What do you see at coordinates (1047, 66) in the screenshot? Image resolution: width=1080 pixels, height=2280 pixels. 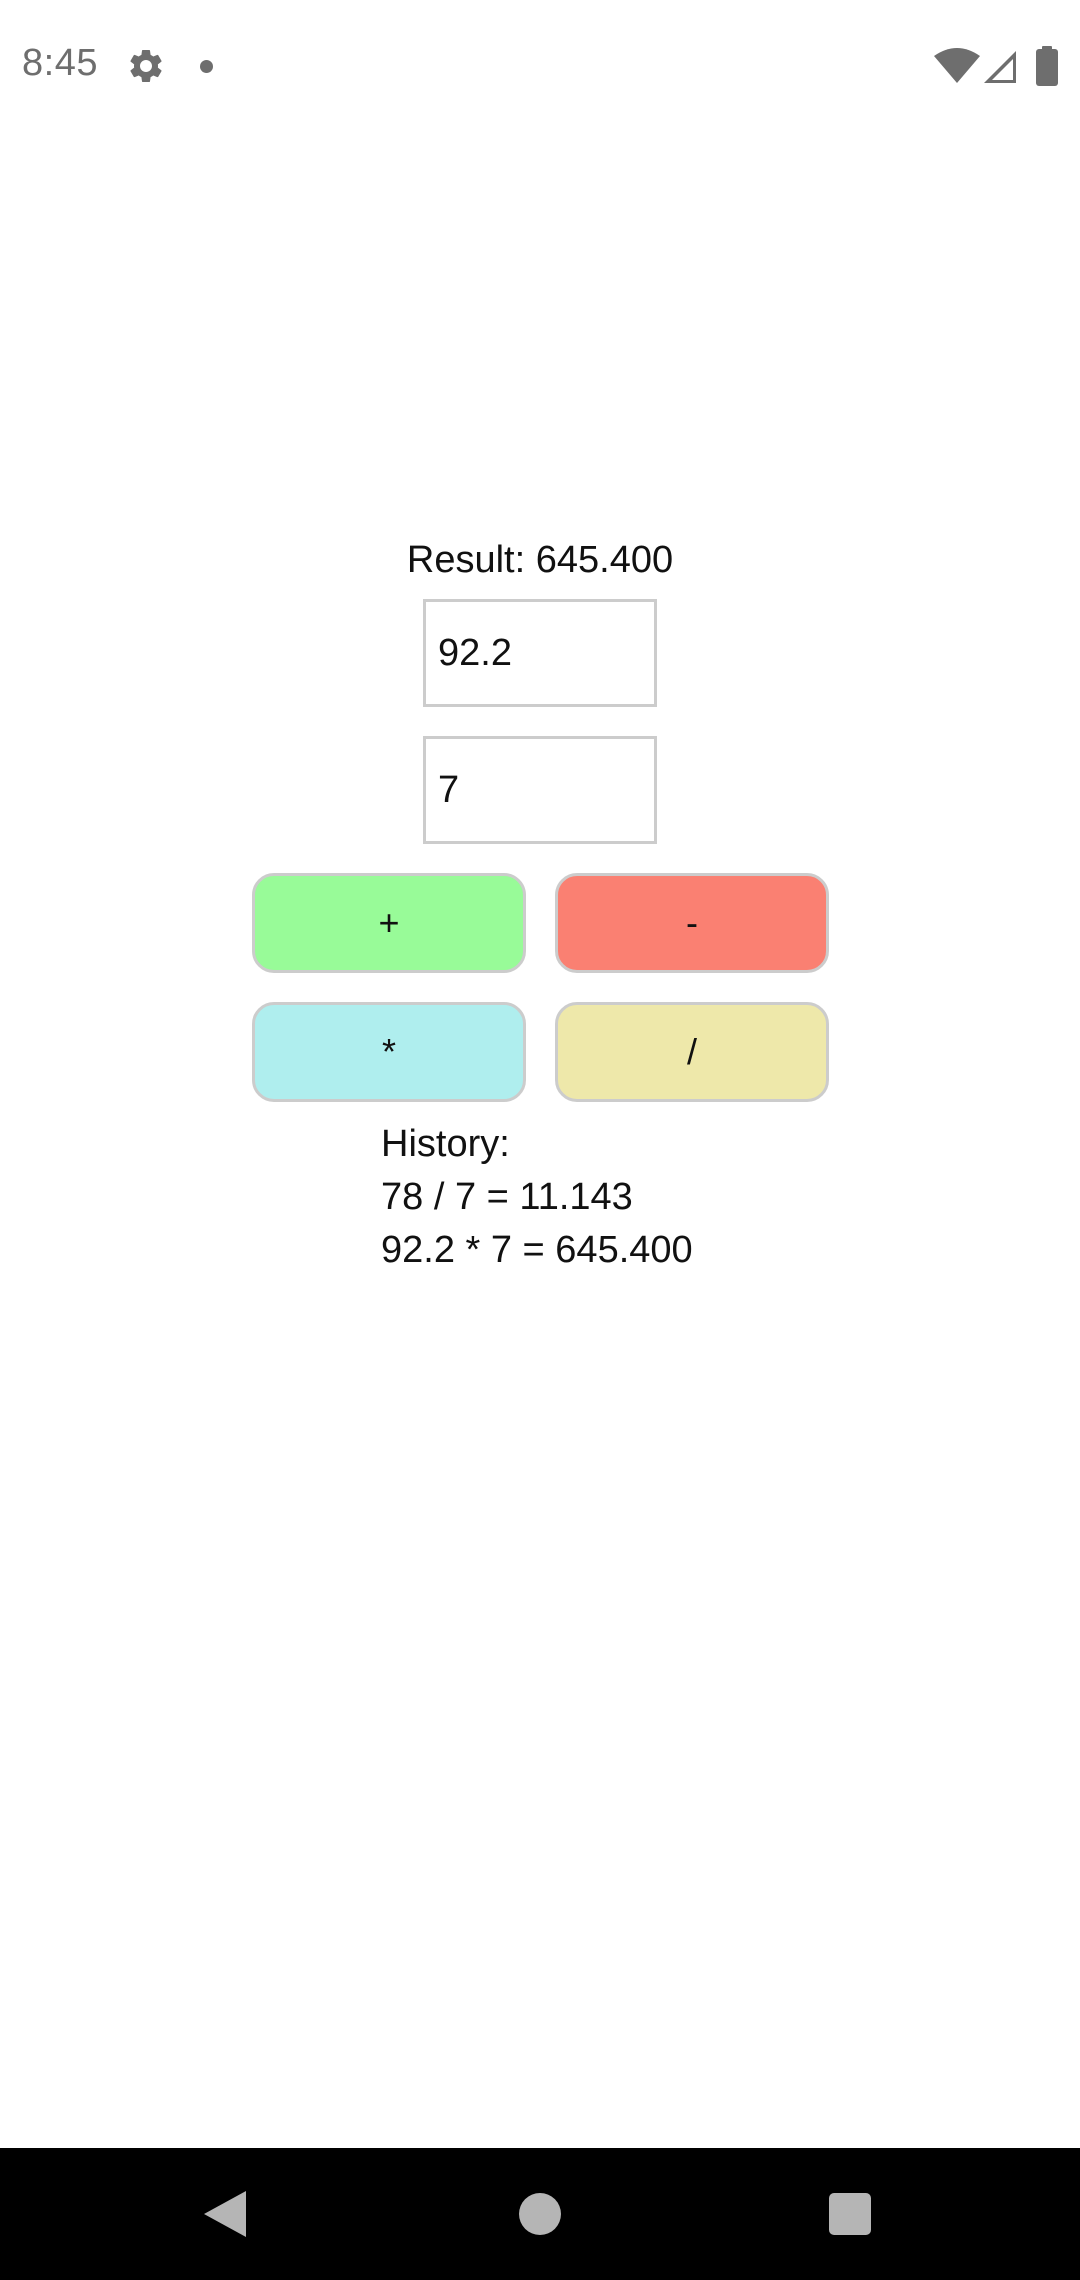 I see `battery-icon` at bounding box center [1047, 66].